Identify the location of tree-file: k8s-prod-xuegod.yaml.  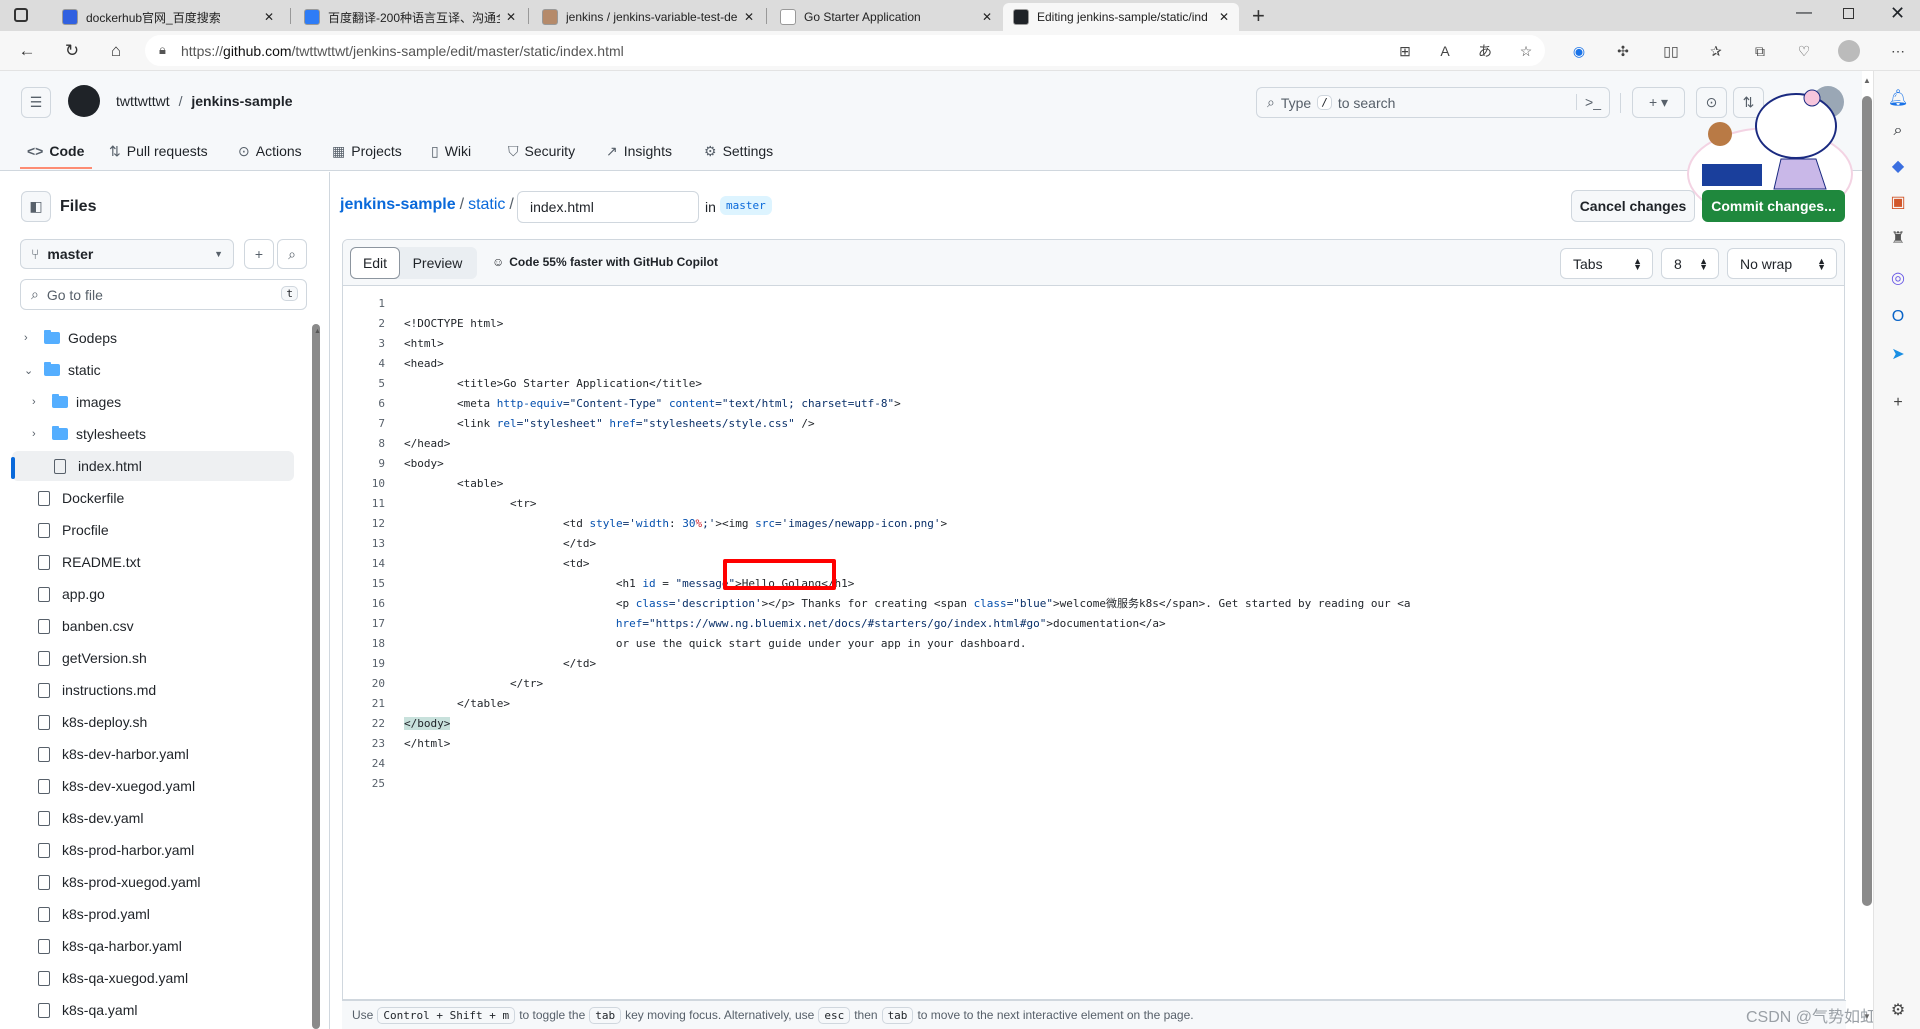
(153, 882).